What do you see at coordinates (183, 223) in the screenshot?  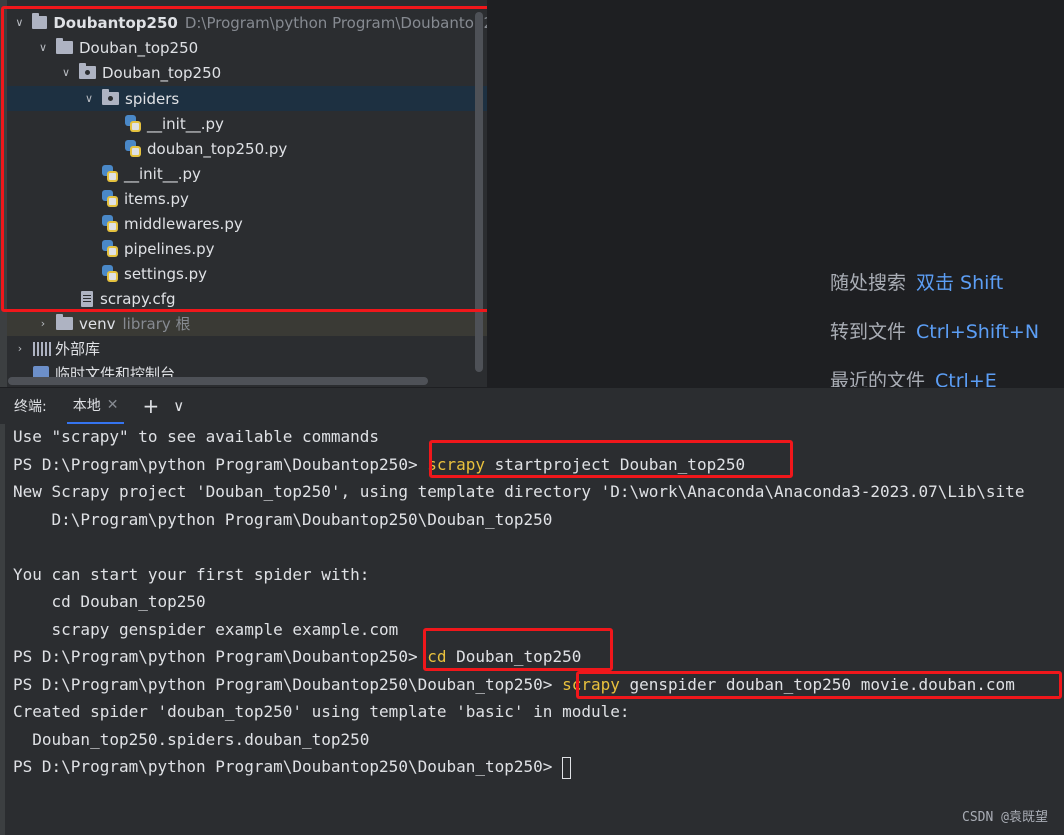 I see `tree-item-label: middlewares.py` at bounding box center [183, 223].